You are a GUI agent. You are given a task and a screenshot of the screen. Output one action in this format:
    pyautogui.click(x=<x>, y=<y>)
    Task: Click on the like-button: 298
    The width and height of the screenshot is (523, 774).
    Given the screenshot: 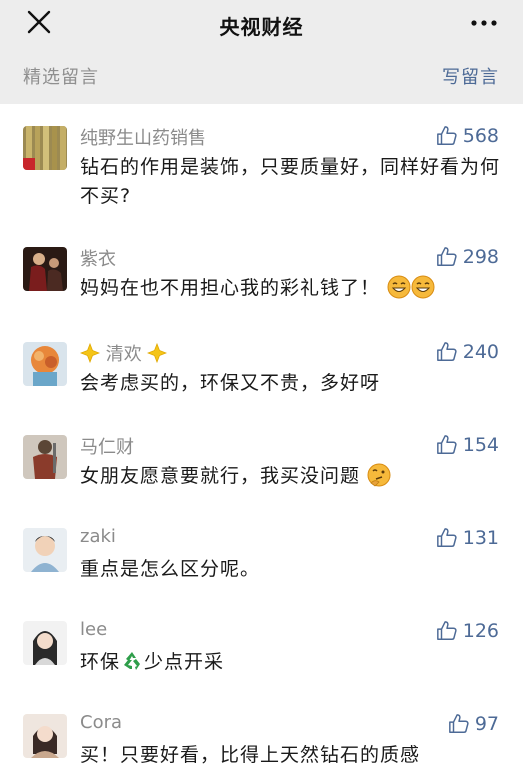 What is the action you would take?
    pyautogui.click(x=467, y=257)
    